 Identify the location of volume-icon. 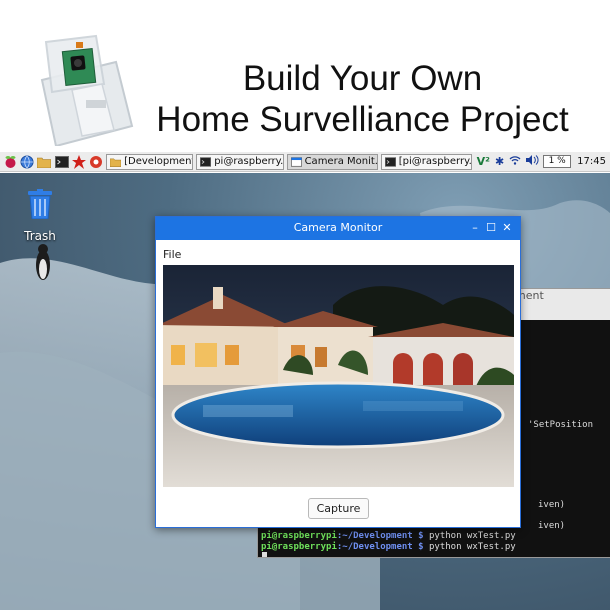
(532, 161).